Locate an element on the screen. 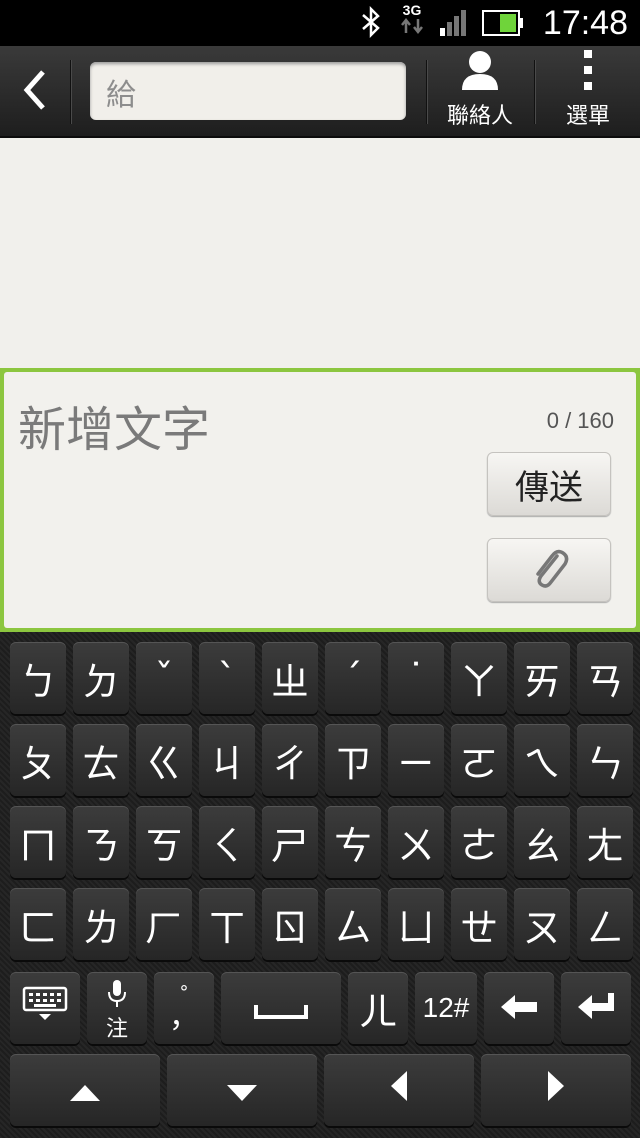 Image resolution: width=640 pixels, height=1138 pixels. voice-input-button: 注 is located at coordinates (117, 1008).